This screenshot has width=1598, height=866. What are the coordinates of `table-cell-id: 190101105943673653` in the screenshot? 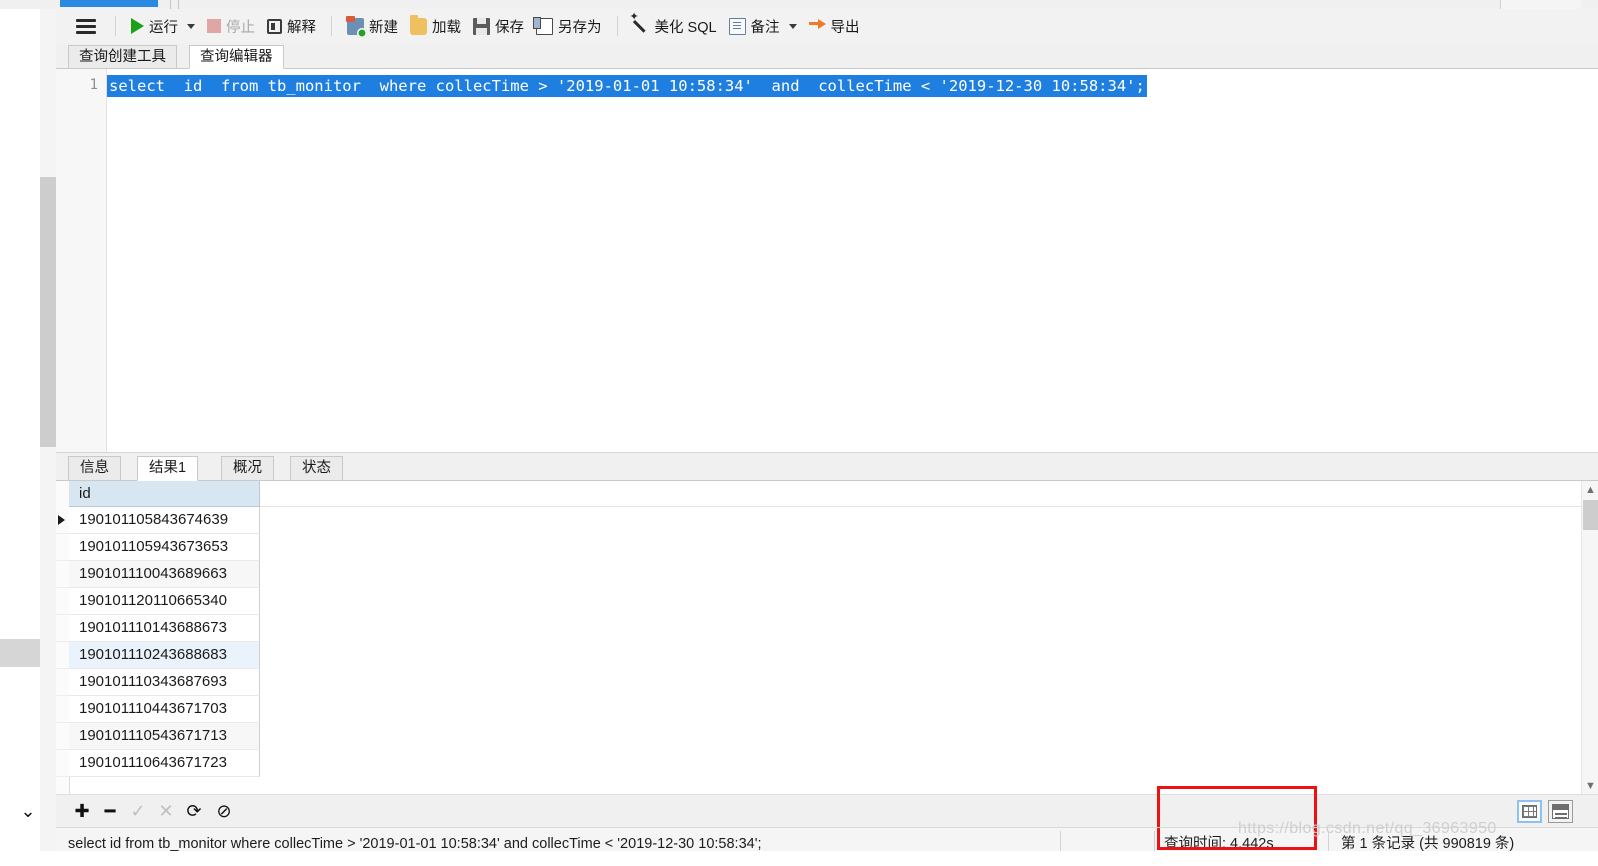 It's located at (164, 547).